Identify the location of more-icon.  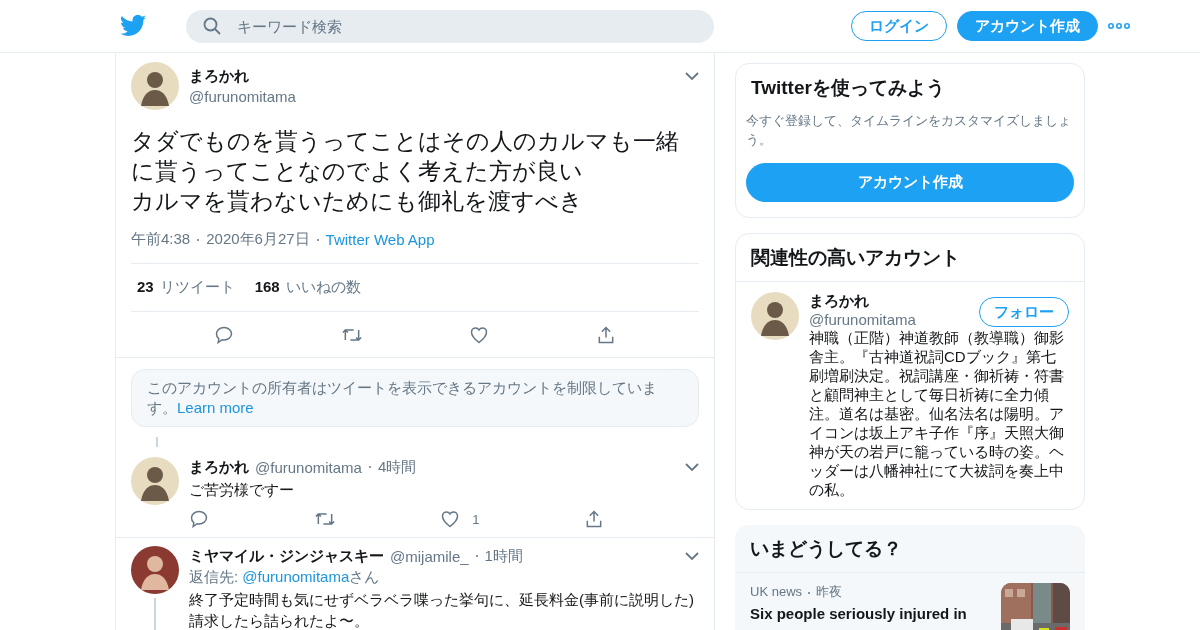
(1119, 26).